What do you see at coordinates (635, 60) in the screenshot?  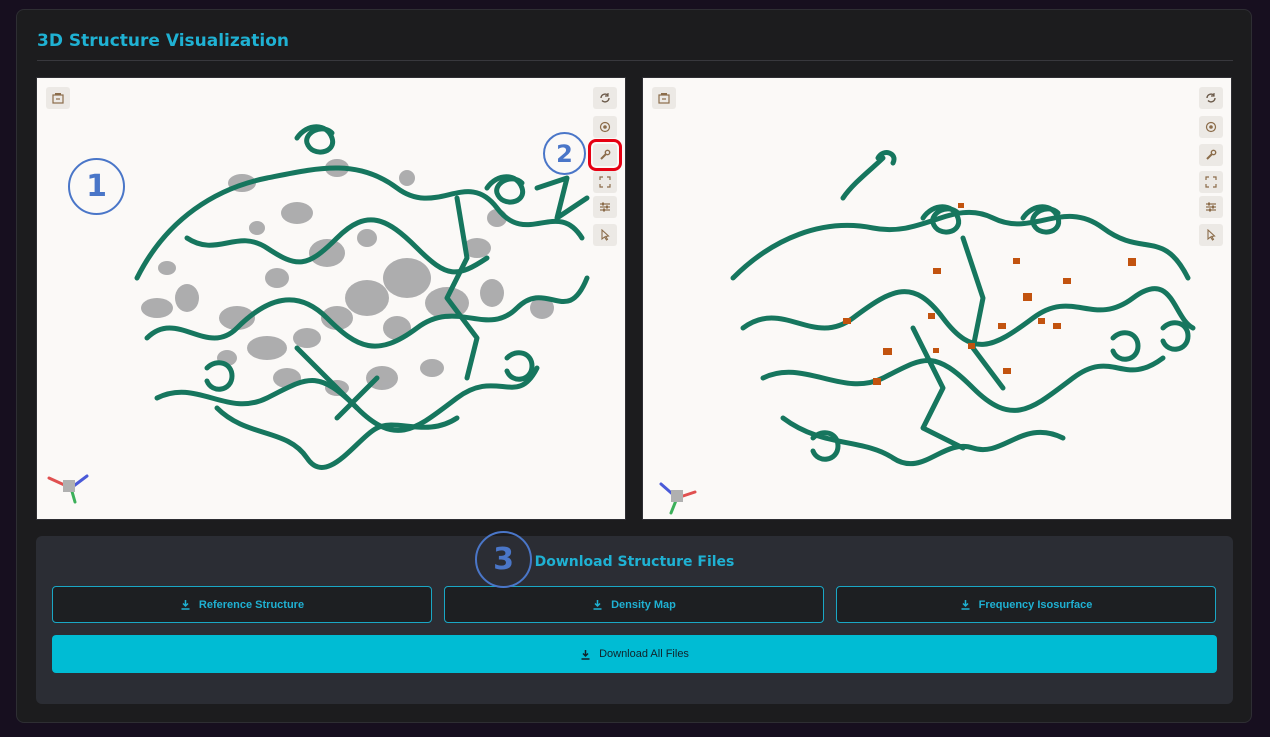 I see `title-divider` at bounding box center [635, 60].